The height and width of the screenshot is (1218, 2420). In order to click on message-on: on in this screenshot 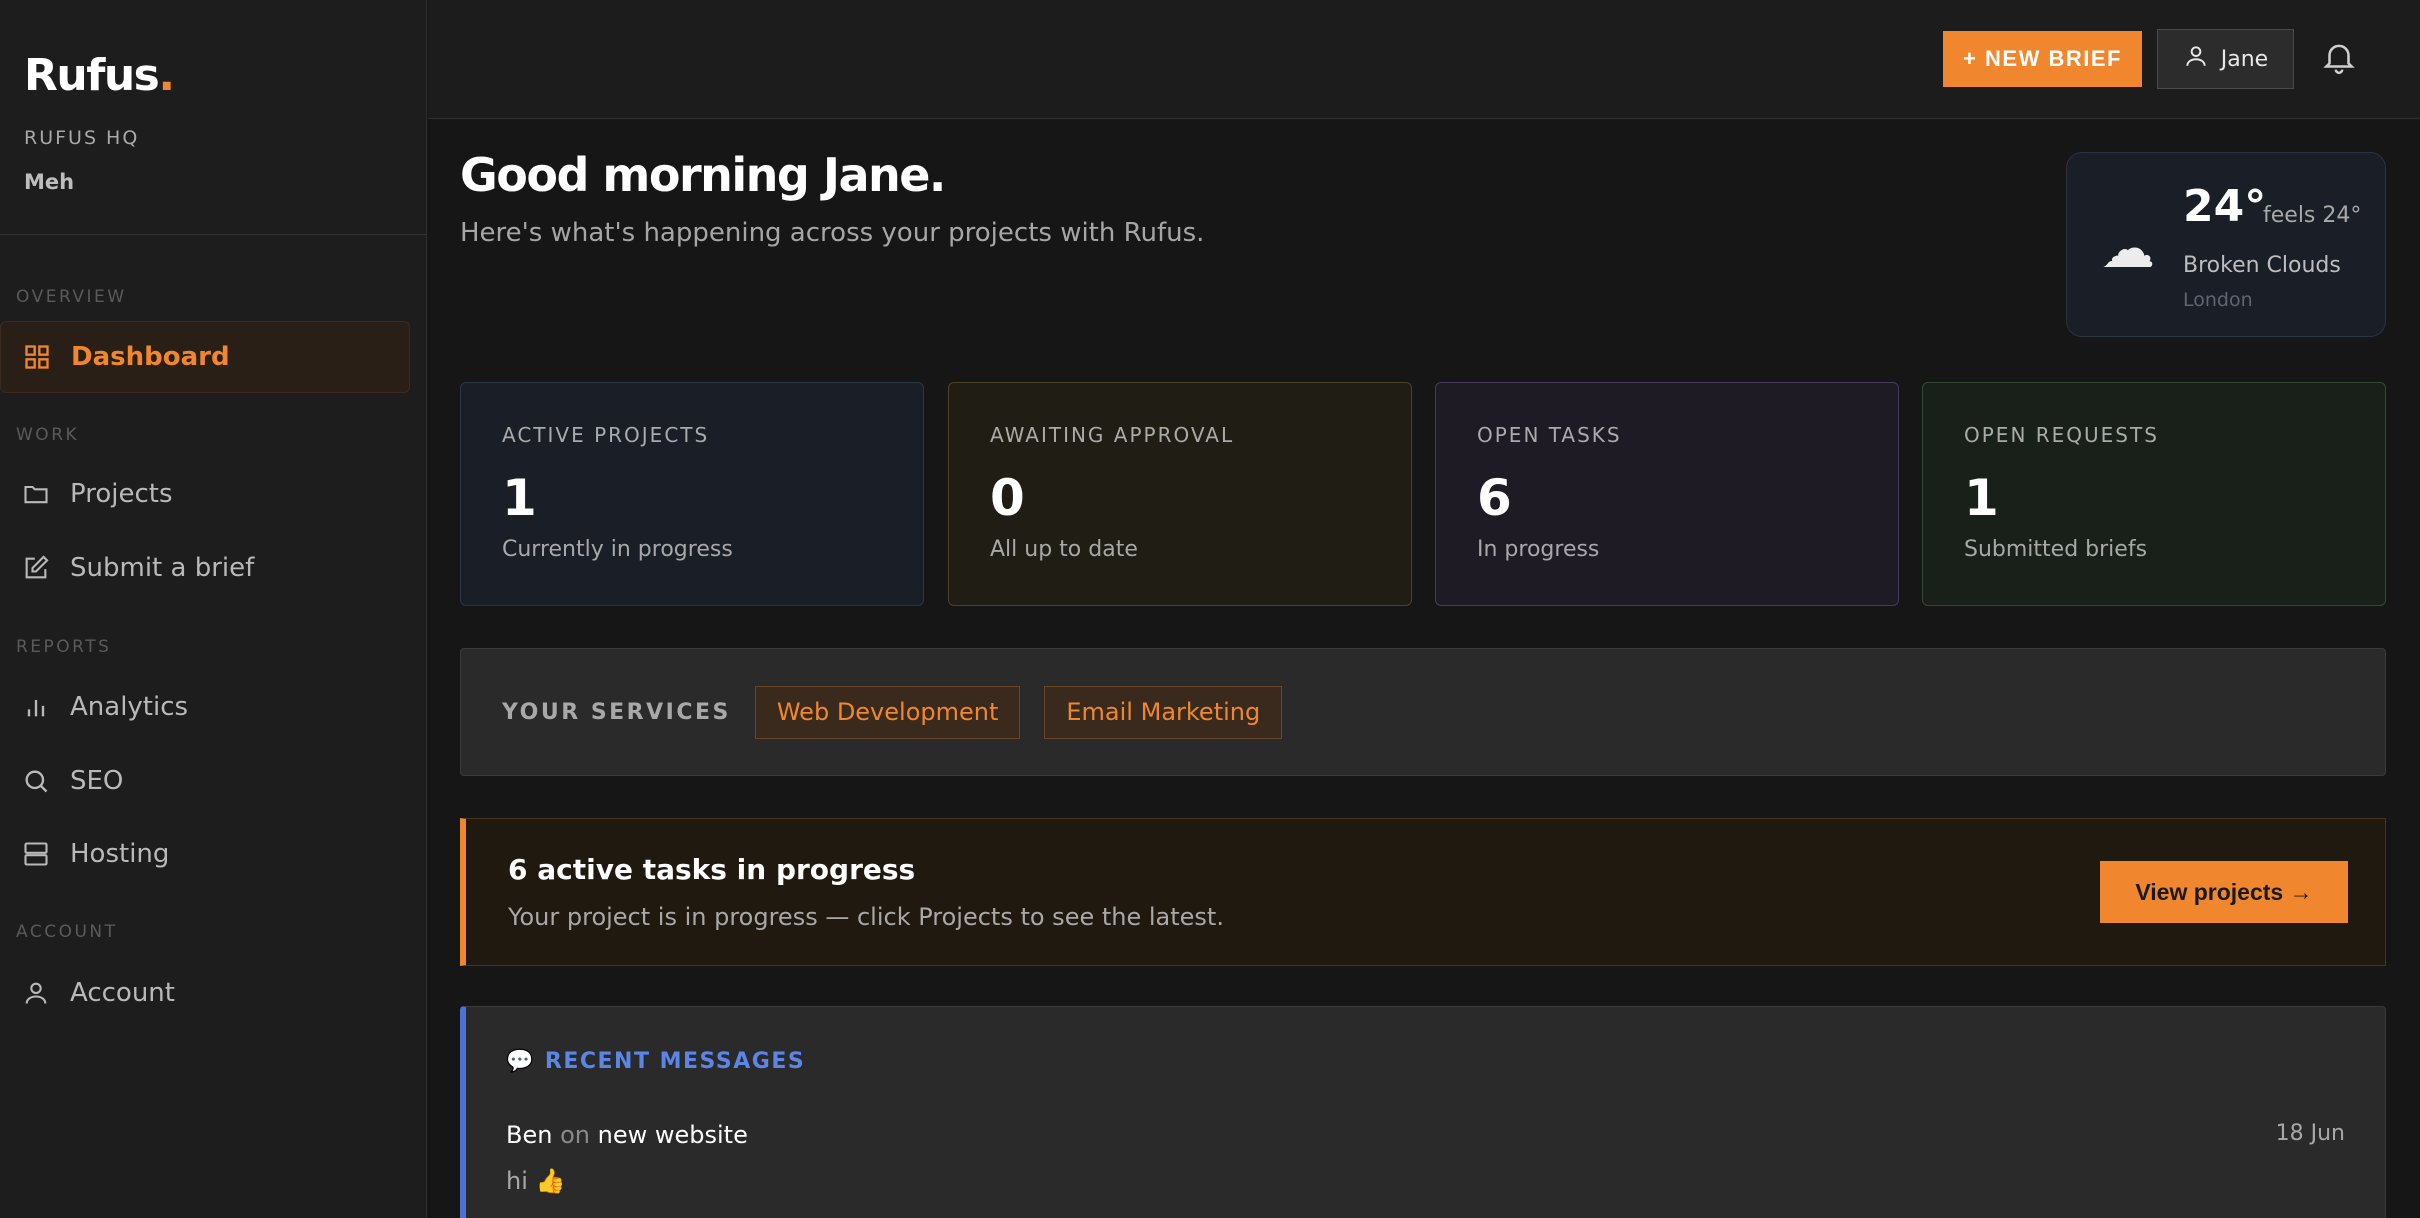, I will do `click(575, 1135)`.